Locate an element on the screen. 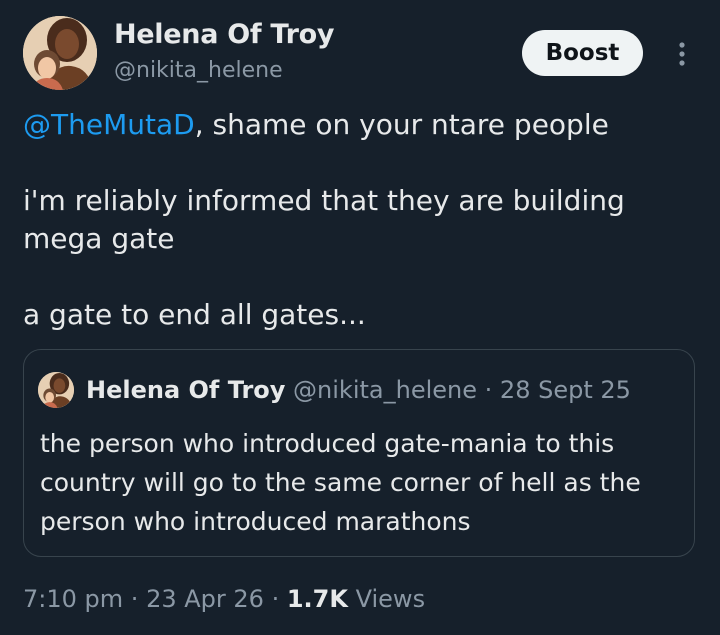 This screenshot has width=720, height=635. post-date: 23 Apr 26 is located at coordinates (205, 599).